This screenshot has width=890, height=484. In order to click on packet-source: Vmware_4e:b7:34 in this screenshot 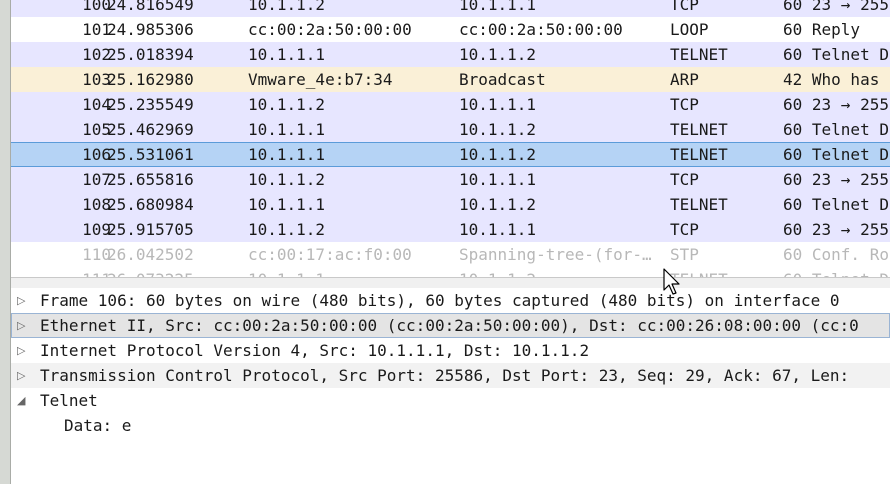, I will do `click(320, 79)`.